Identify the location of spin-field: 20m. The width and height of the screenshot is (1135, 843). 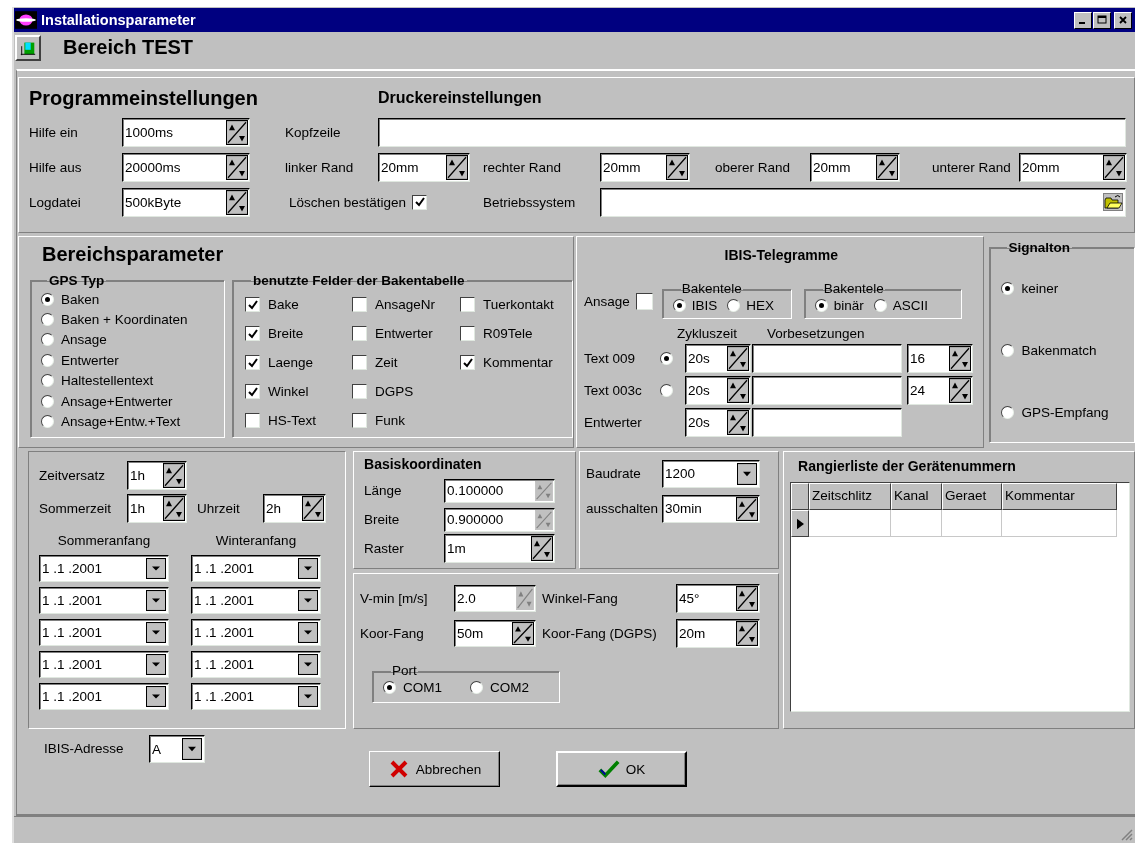
(718, 633).